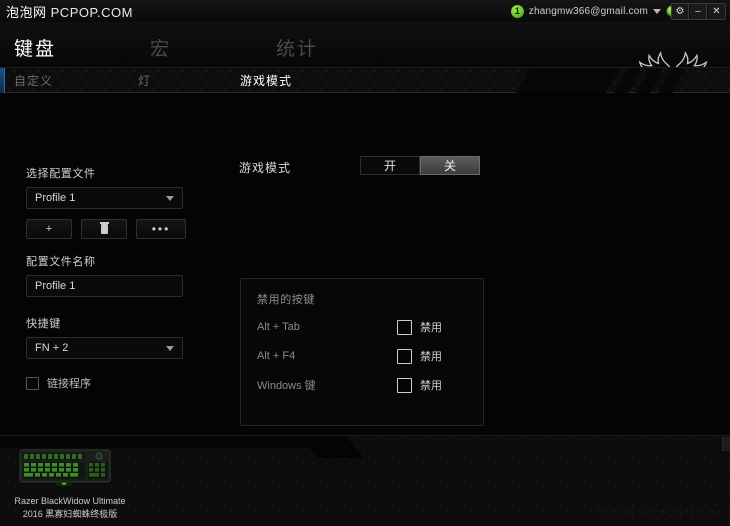 Image resolution: width=730 pixels, height=526 pixels. I want to click on plus-icon: +, so click(49, 229).